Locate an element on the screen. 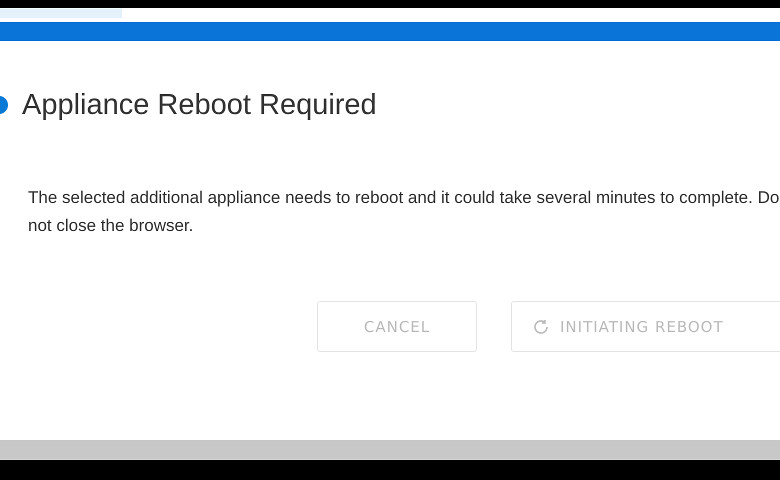  dialog-message: The selected additional appliance needs to reboot and it could take several minutes to complete. Do not close the browser. is located at coordinates (404, 212).